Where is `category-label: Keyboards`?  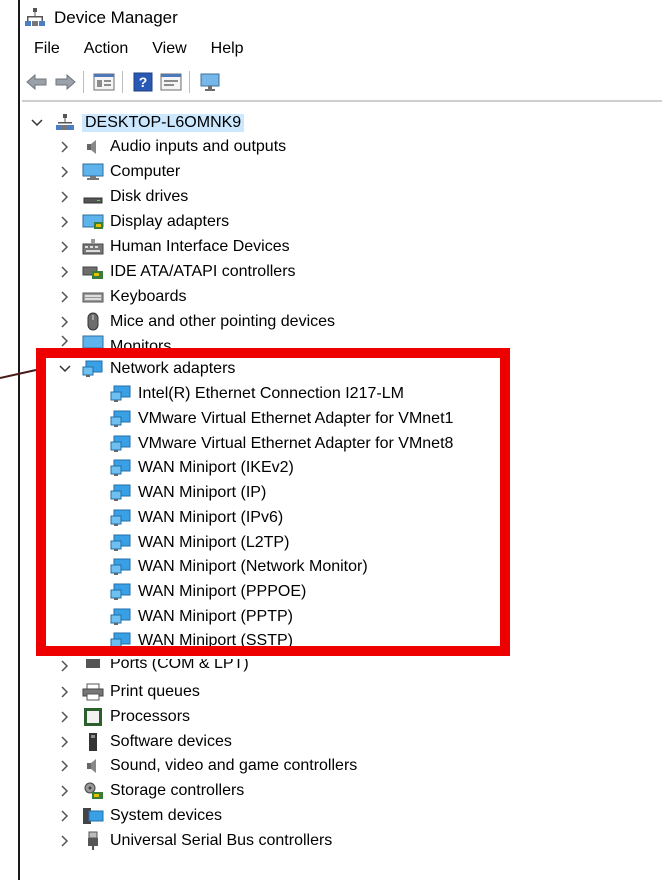
category-label: Keyboards is located at coordinates (148, 296).